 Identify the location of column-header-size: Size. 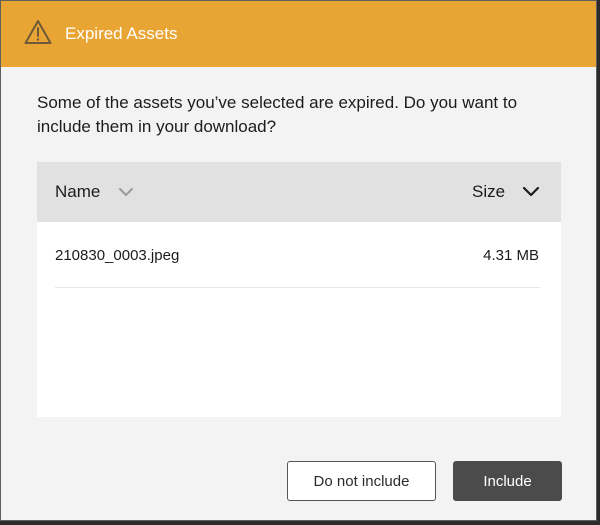
(488, 192).